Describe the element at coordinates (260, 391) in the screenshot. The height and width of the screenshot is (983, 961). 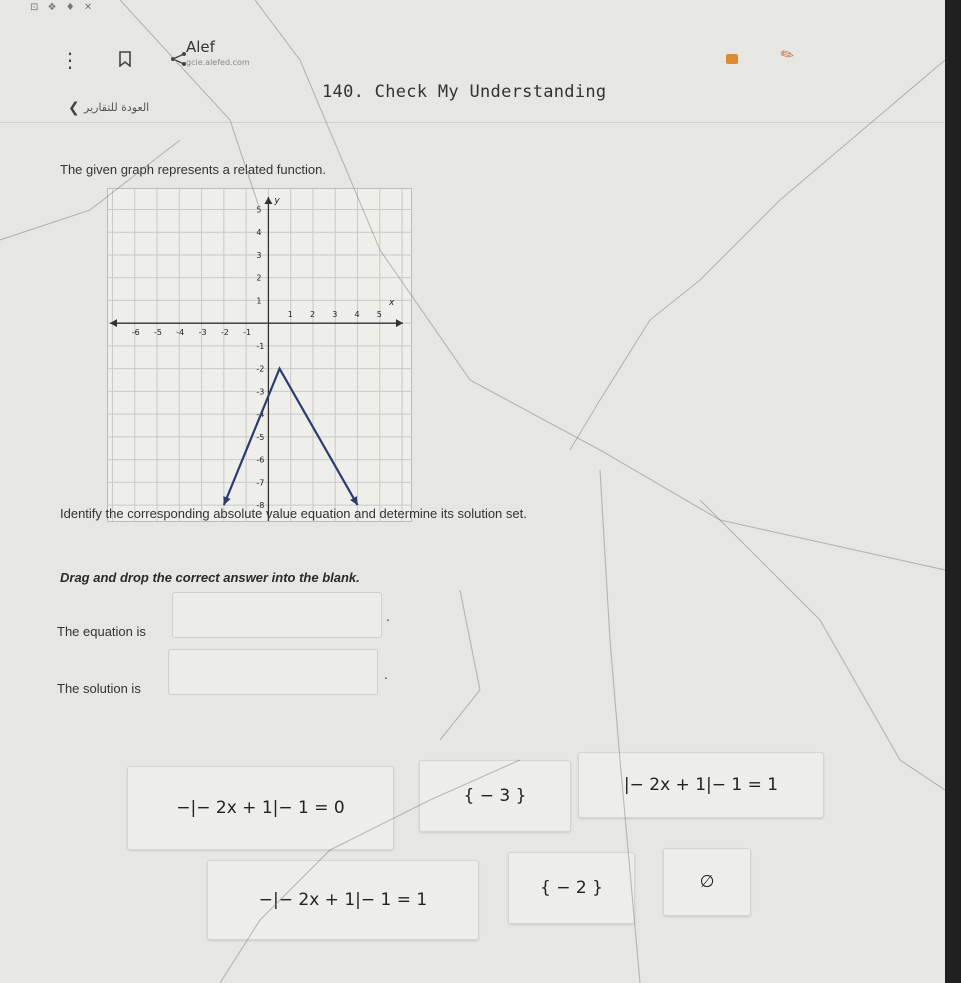
I see `y-tick-label: -3` at that location.